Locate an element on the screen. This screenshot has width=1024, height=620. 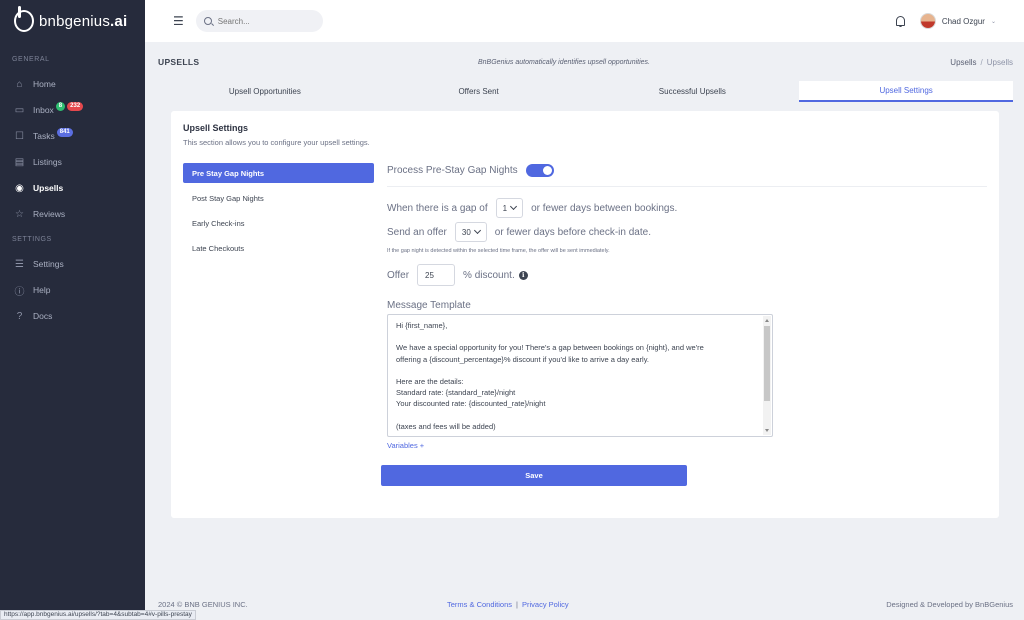
avatar is located at coordinates (927, 21).